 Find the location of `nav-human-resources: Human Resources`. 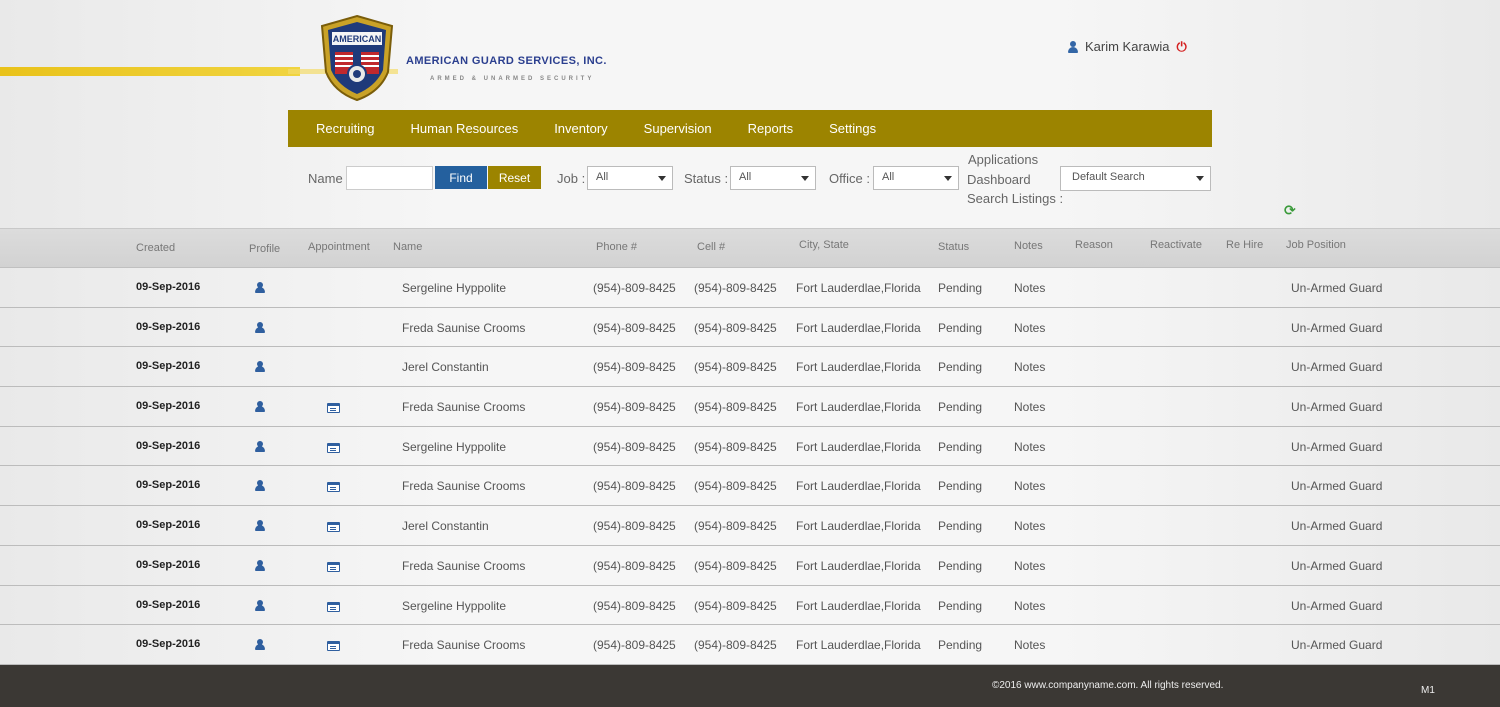

nav-human-resources: Human Resources is located at coordinates (465, 128).